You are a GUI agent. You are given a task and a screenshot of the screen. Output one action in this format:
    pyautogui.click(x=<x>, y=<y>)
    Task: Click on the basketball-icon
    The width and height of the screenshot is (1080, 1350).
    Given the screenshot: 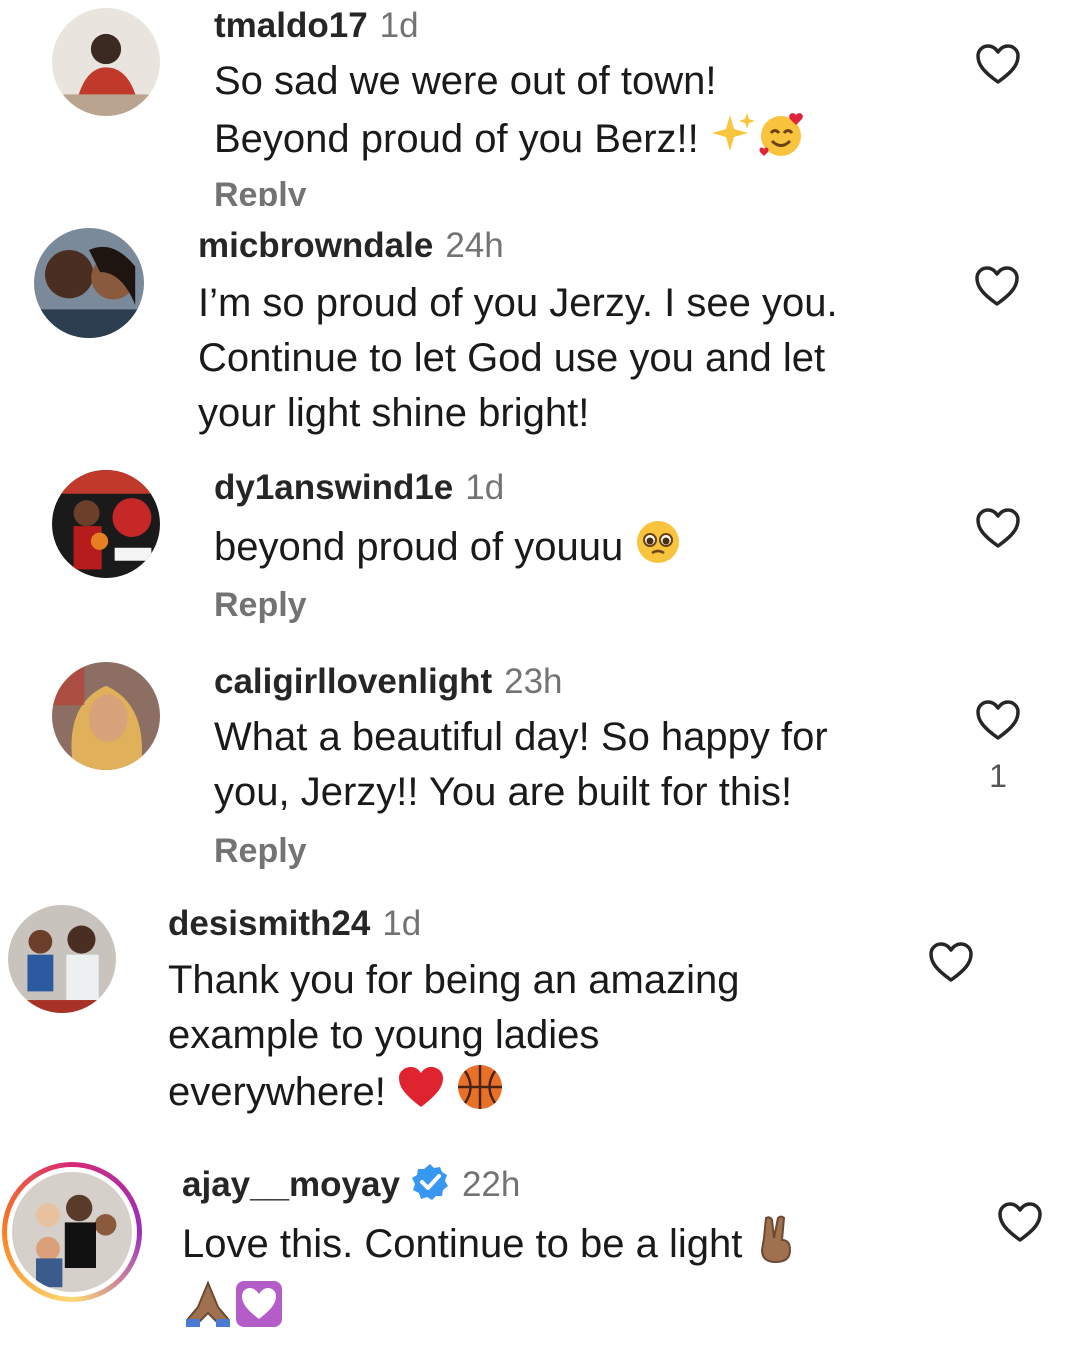 What is the action you would take?
    pyautogui.click(x=480, y=1094)
    